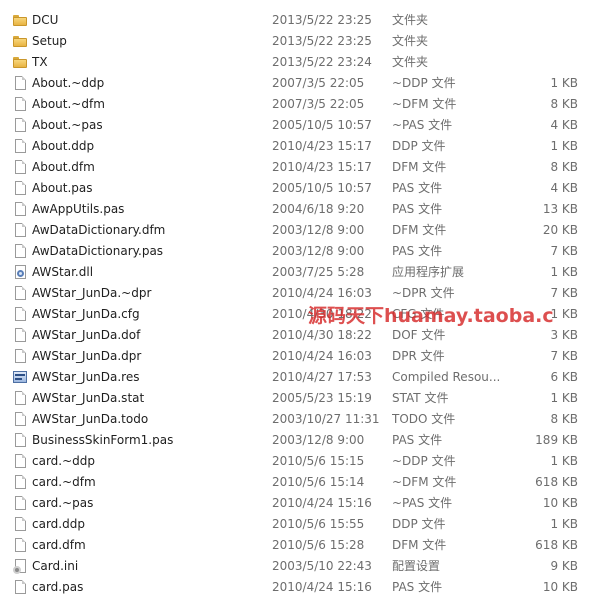  I want to click on file-type: 文件夹, so click(410, 62).